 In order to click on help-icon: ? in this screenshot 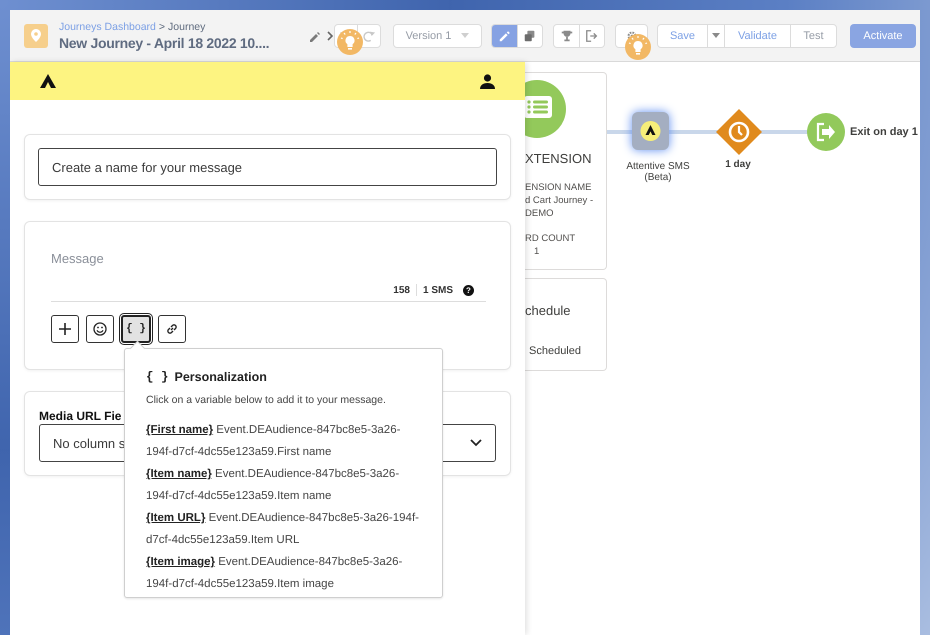, I will do `click(468, 290)`.